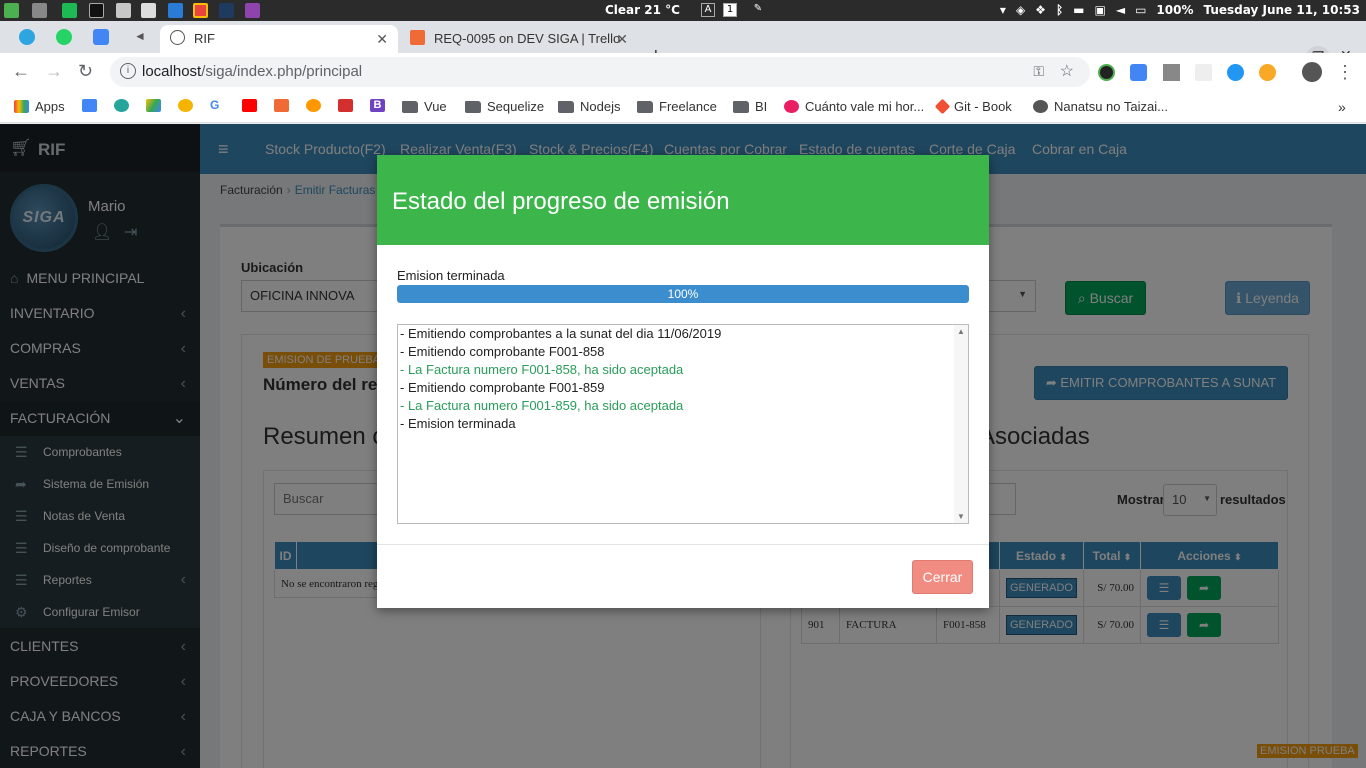 The height and width of the screenshot is (768, 1366). Describe the element at coordinates (96, 10) in the screenshot. I see `terminal-icon` at that location.